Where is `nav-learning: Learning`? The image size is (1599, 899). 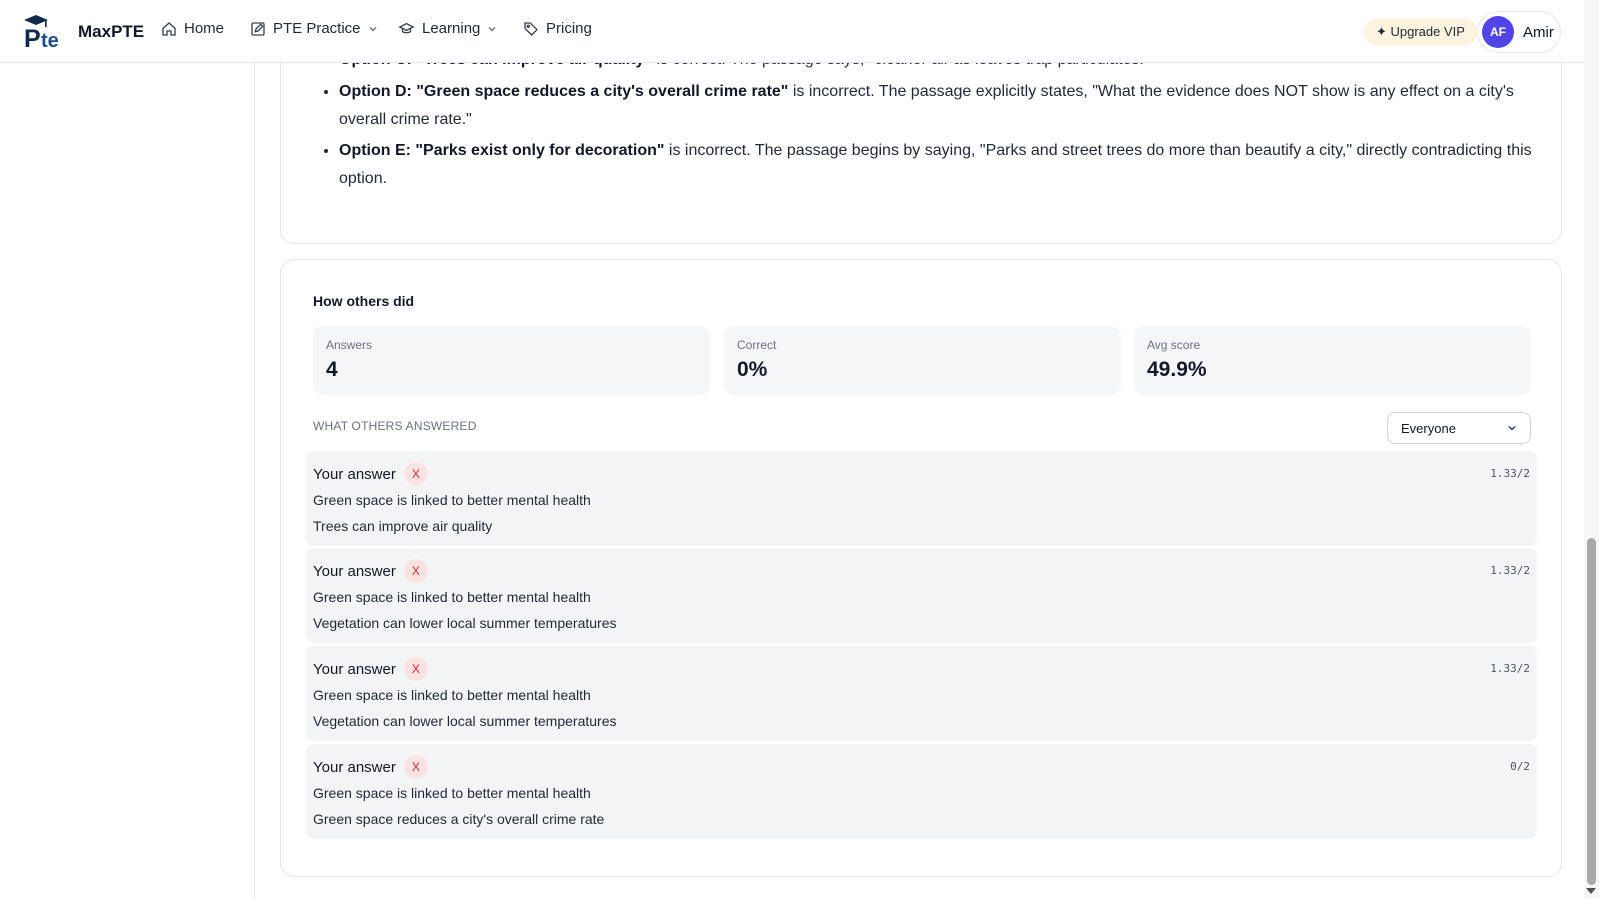 nav-learning: Learning is located at coordinates (447, 28).